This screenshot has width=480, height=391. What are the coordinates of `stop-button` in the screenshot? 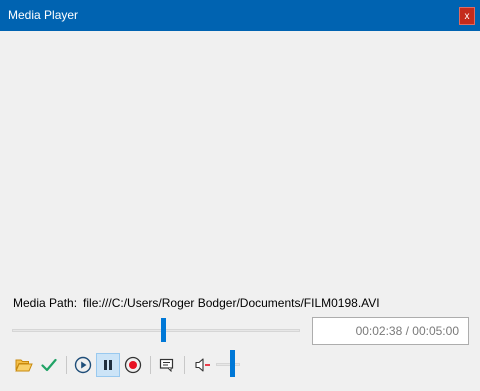 It's located at (133, 365).